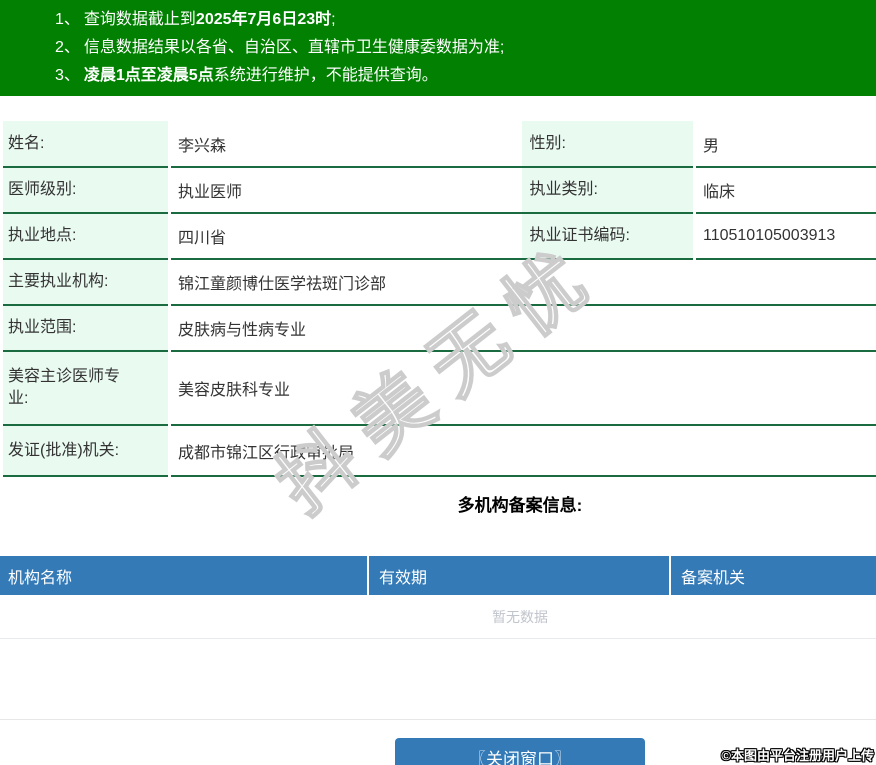 The image size is (876, 765). What do you see at coordinates (67, 47) in the screenshot?
I see `notice-line-number: 2、` at bounding box center [67, 47].